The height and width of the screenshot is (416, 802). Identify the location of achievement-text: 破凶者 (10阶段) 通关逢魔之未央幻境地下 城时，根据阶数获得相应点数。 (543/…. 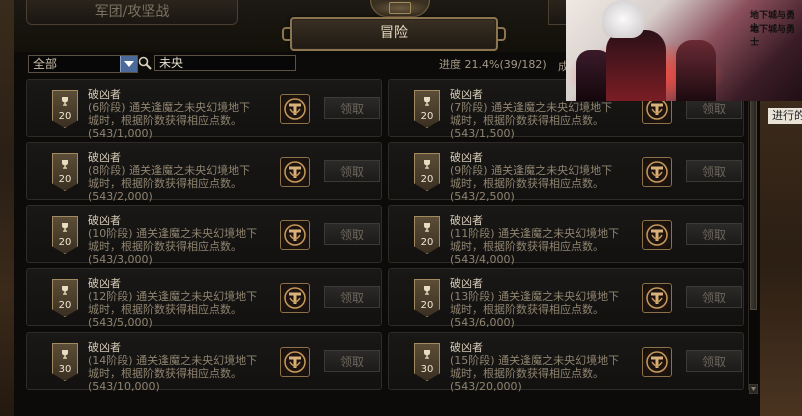
(178, 240).